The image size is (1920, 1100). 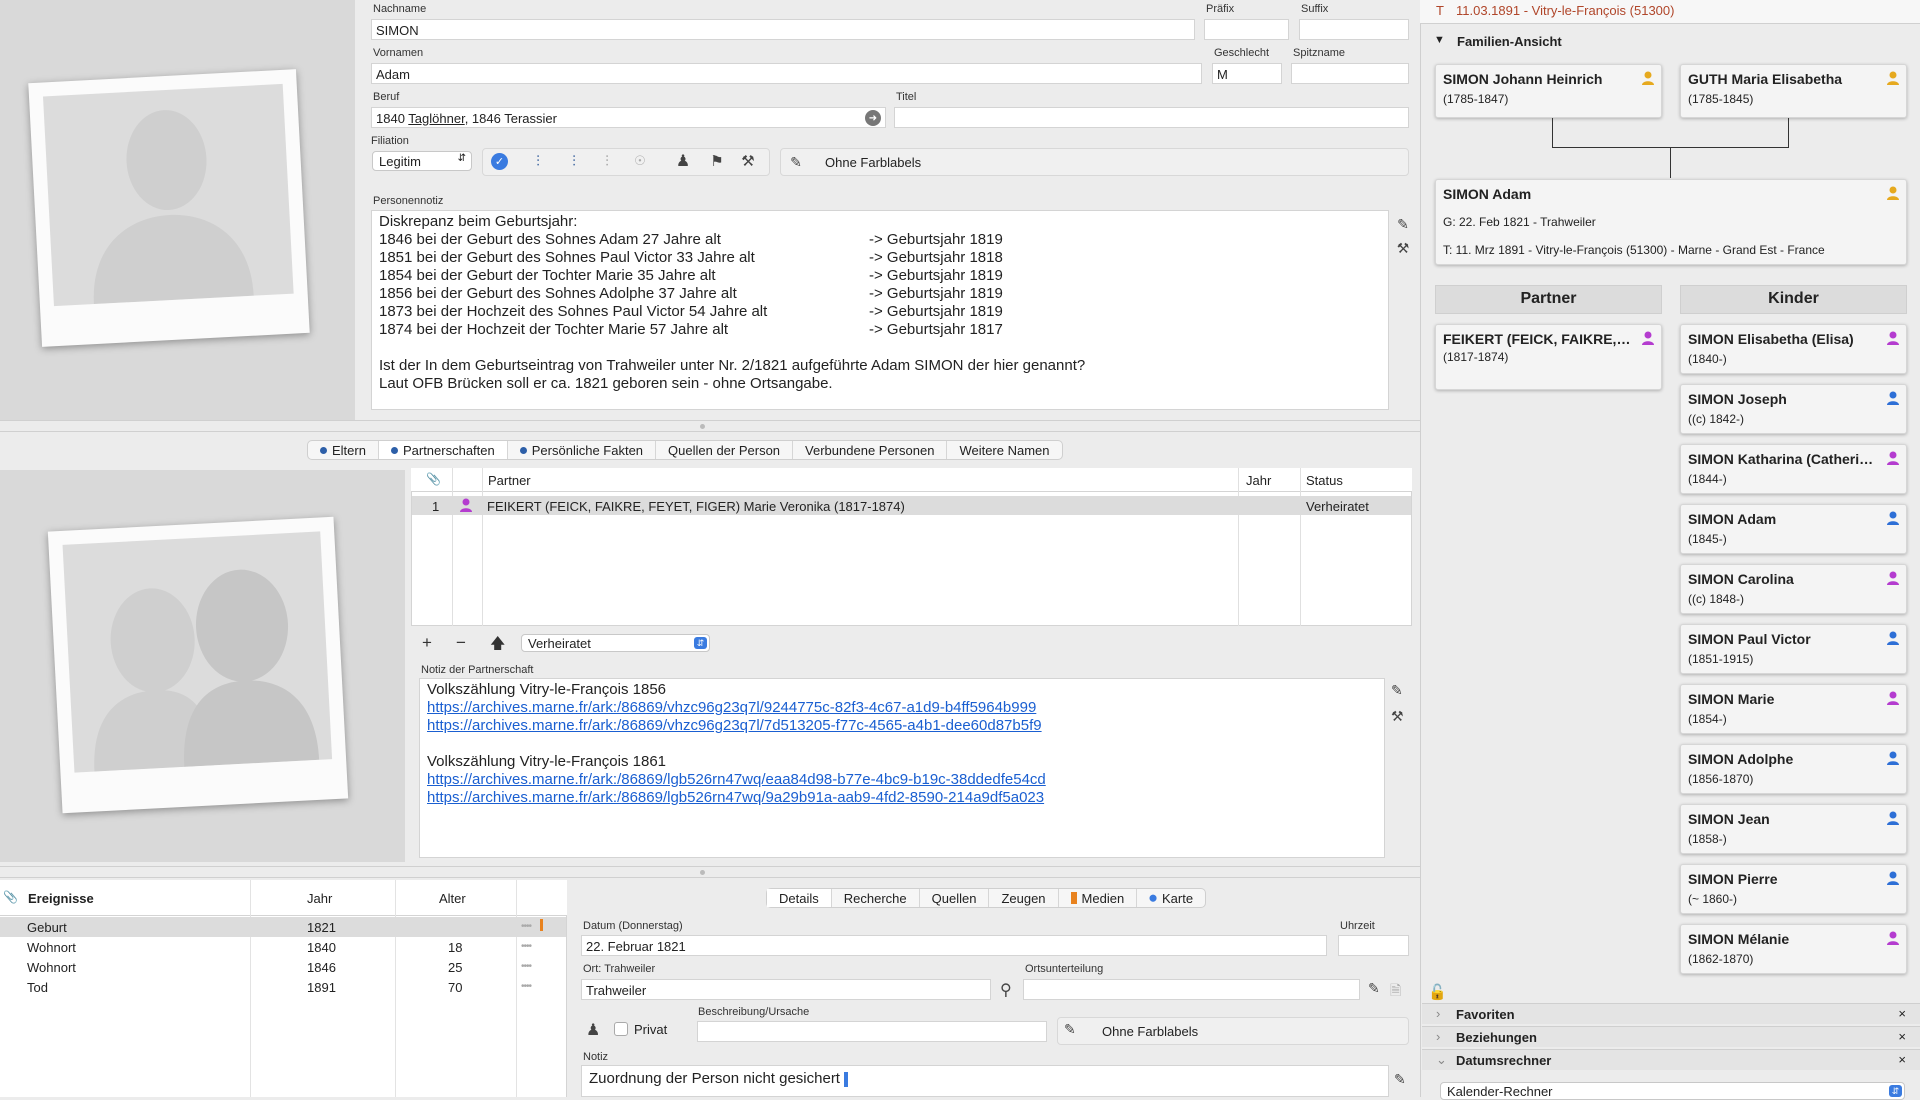 I want to click on ortsunterteilung-field, so click(x=1191, y=989).